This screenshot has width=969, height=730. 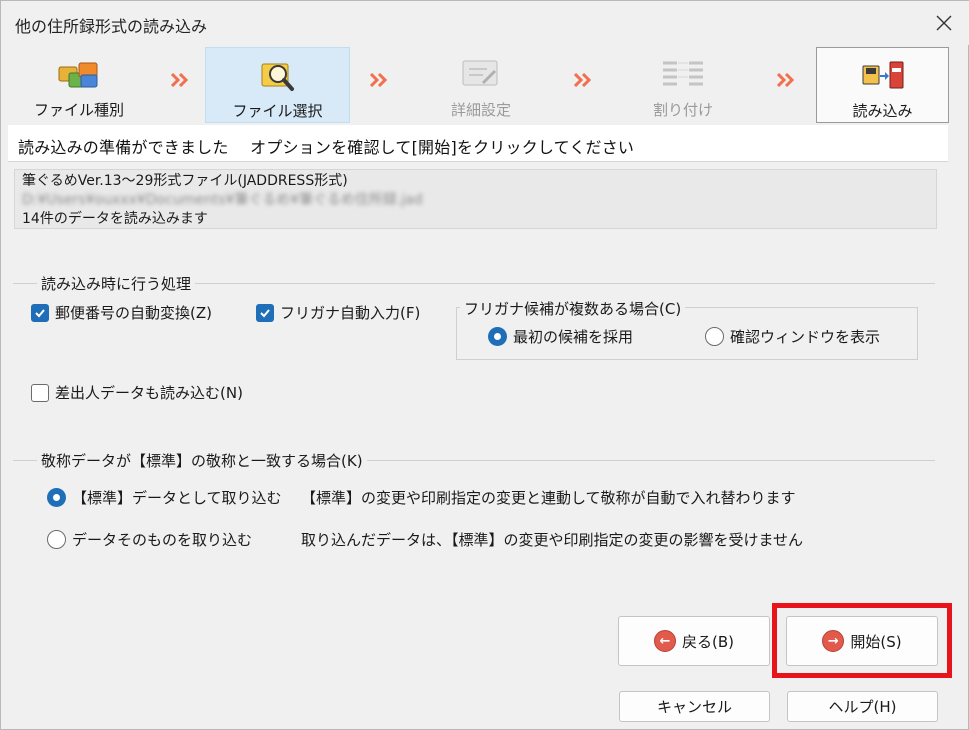 What do you see at coordinates (882, 111) in the screenshot?
I see `step-label: 読み込み` at bounding box center [882, 111].